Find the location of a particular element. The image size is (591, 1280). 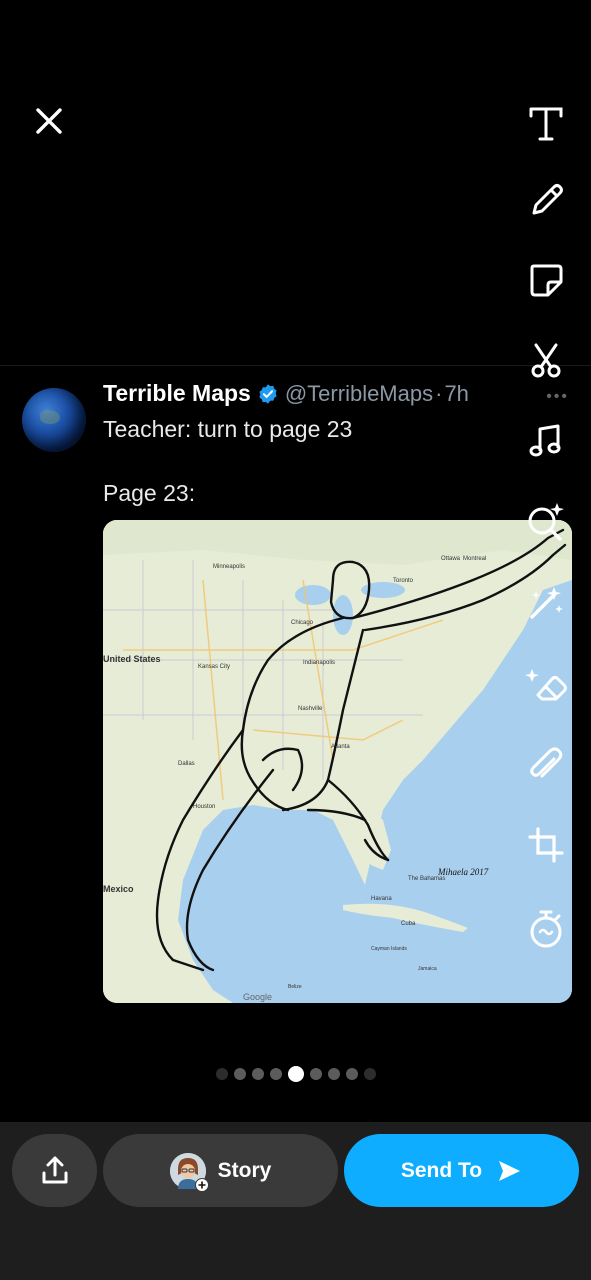

story-label: Story is located at coordinates (244, 1170).